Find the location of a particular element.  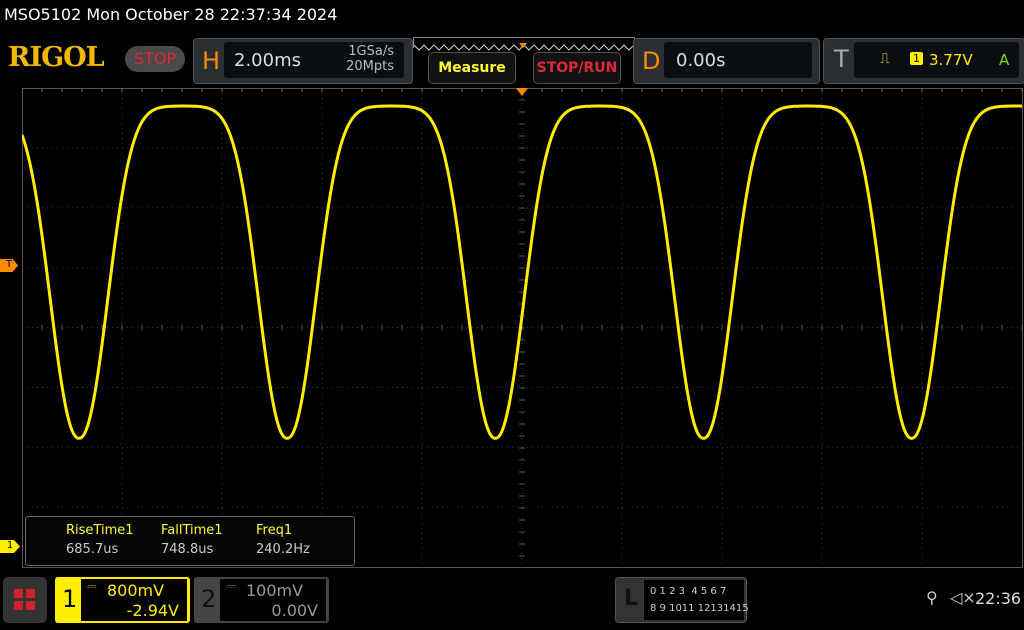

trigger-level-marker: T is located at coordinates (9, 265).